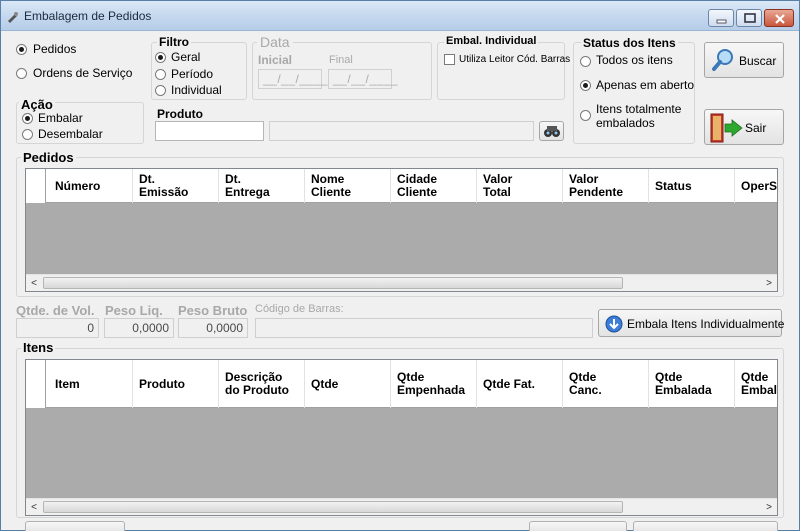 The height and width of the screenshot is (531, 800). I want to click on pedidos-col-numero: Número, so click(90, 186).